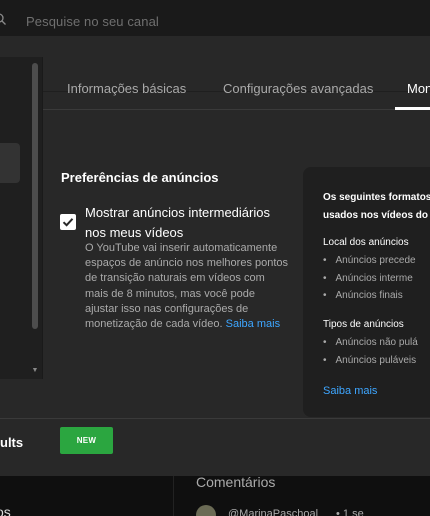 The image size is (430, 516). I want to click on list-item: Anúncios puláveis, so click(370, 361).